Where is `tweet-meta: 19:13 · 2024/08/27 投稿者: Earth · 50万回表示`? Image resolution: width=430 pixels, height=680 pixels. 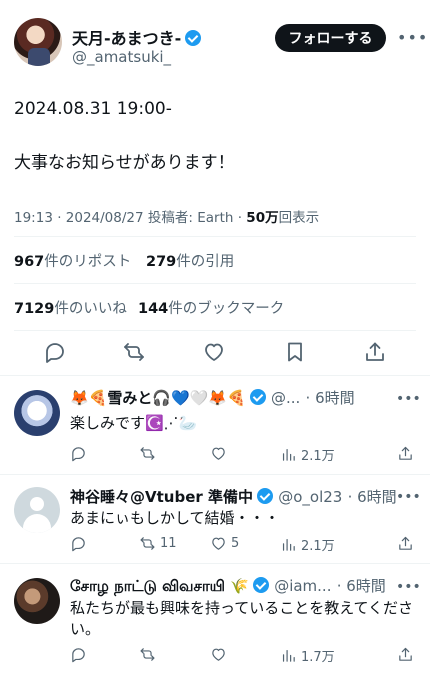
tweet-meta: 19:13 · 2024/08/27 投稿者: Earth · 50万回表示 is located at coordinates (167, 218).